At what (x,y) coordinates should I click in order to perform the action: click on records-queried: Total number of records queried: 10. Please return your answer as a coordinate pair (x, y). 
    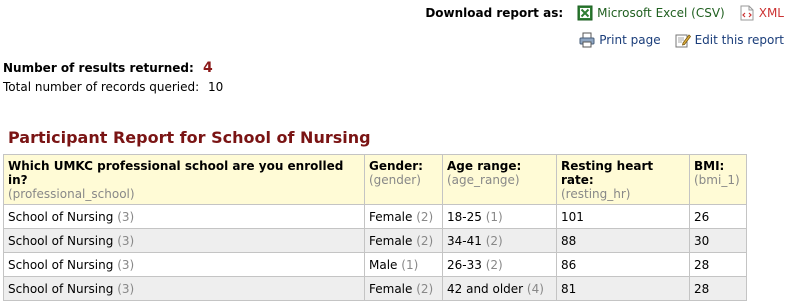
    Looking at the image, I should click on (113, 87).